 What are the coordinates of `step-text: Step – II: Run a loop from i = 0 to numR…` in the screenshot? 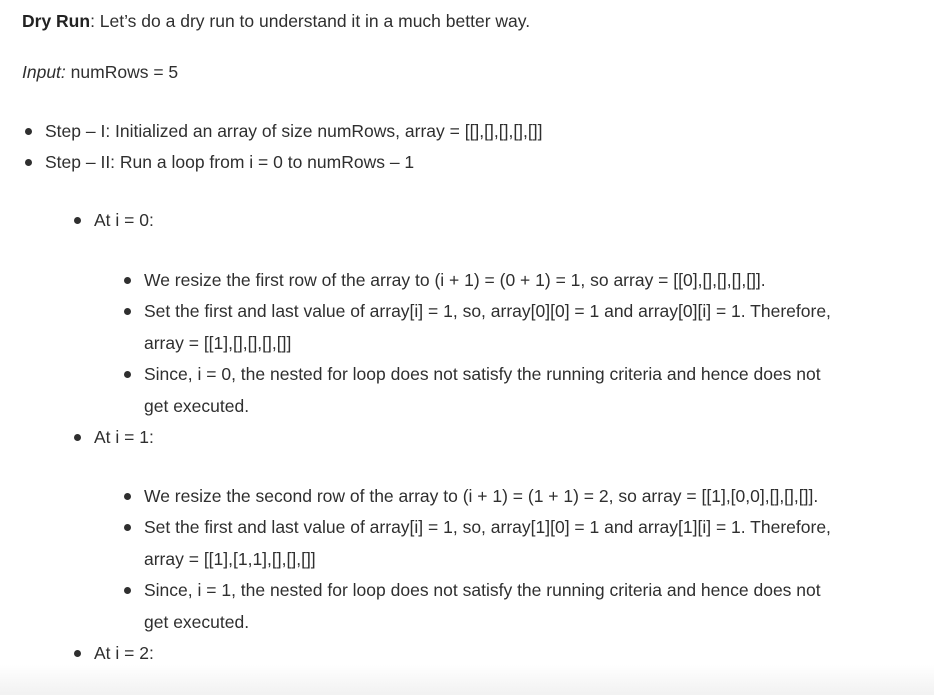 It's located at (230, 162).